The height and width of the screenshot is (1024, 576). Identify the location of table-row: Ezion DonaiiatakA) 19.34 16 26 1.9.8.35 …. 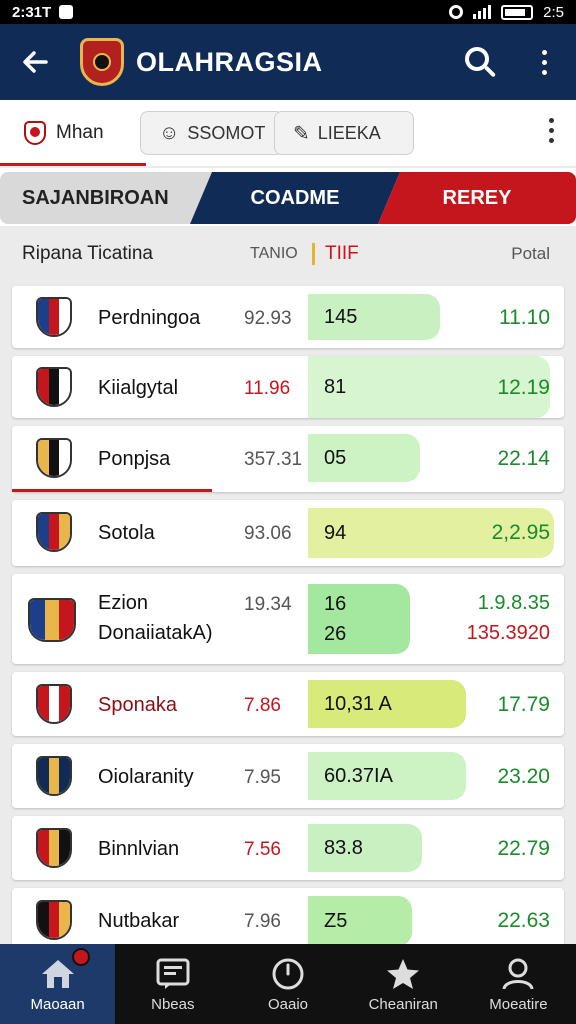
(288, 619).